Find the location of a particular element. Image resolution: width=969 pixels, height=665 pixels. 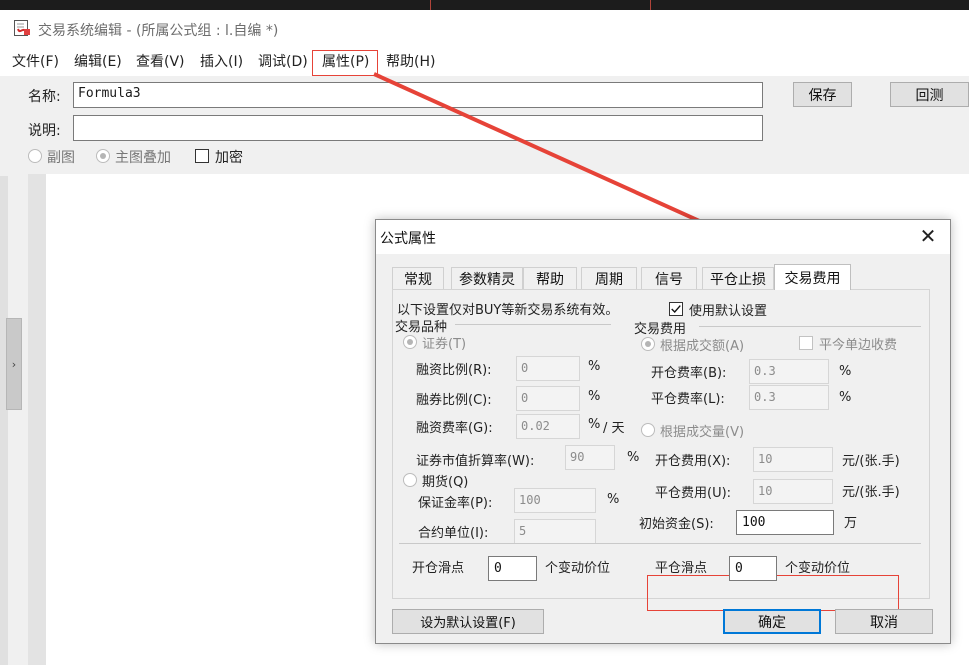

deposit-input: 100 is located at coordinates (555, 500).